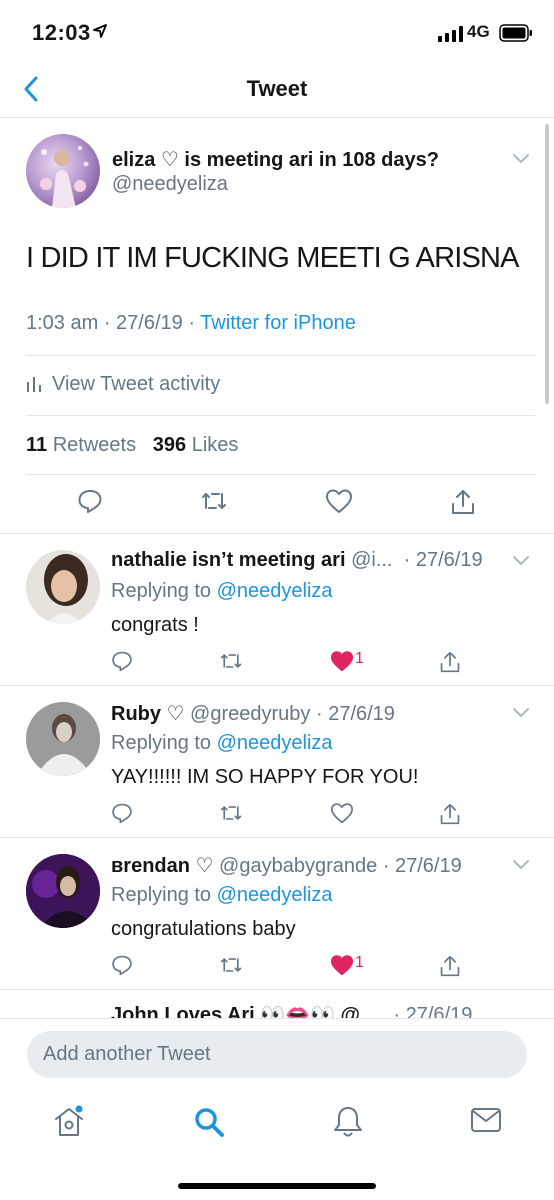 This screenshot has height=1200, width=554. I want to click on network-label: 4G, so click(478, 31).